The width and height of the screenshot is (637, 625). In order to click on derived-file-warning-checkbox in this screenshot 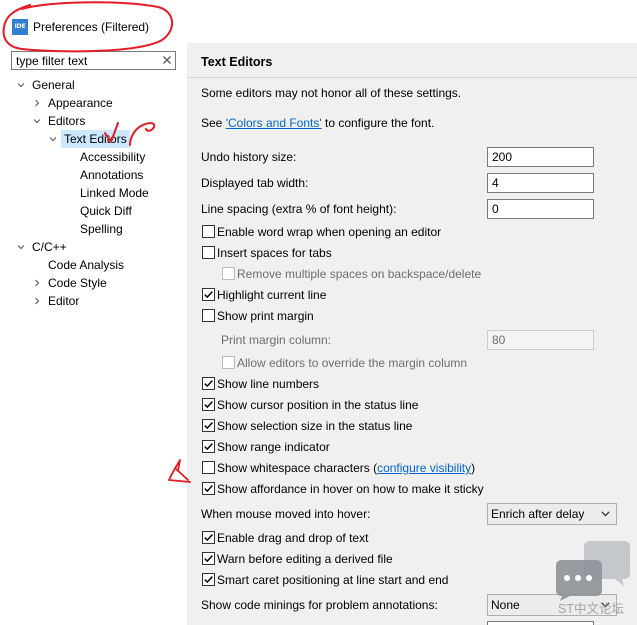, I will do `click(208, 558)`.